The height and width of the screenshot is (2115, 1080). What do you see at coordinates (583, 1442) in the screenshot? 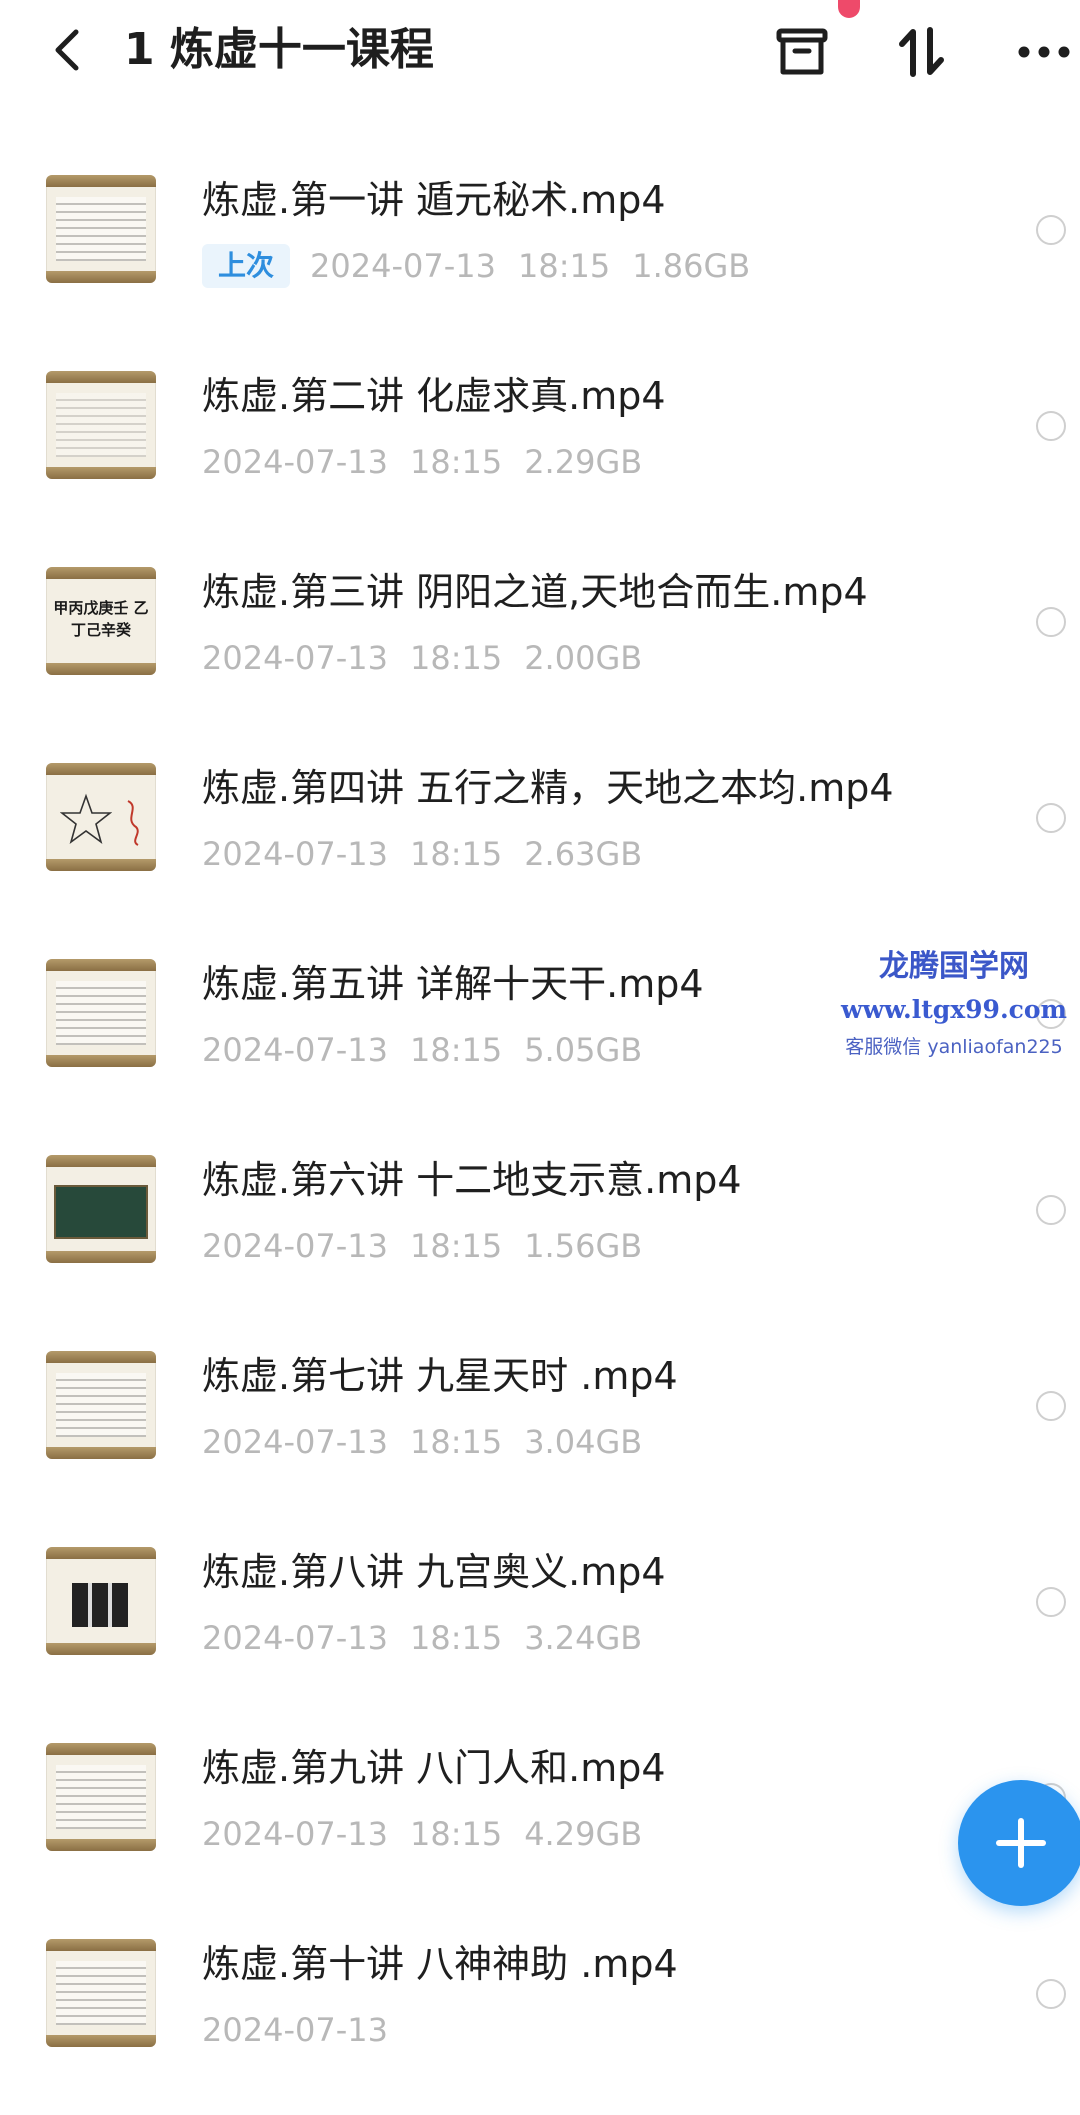
I see `file-size: 3.04GB` at bounding box center [583, 1442].